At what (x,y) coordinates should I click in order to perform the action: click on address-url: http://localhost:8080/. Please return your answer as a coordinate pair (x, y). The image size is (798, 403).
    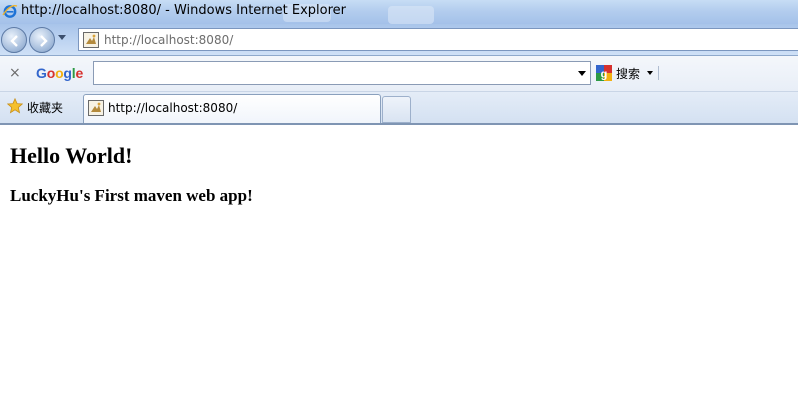
    Looking at the image, I should click on (169, 40).